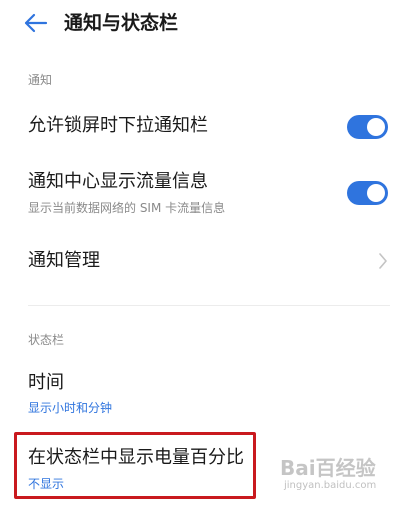 This screenshot has width=408, height=507. What do you see at coordinates (209, 305) in the screenshot?
I see `divider` at bounding box center [209, 305].